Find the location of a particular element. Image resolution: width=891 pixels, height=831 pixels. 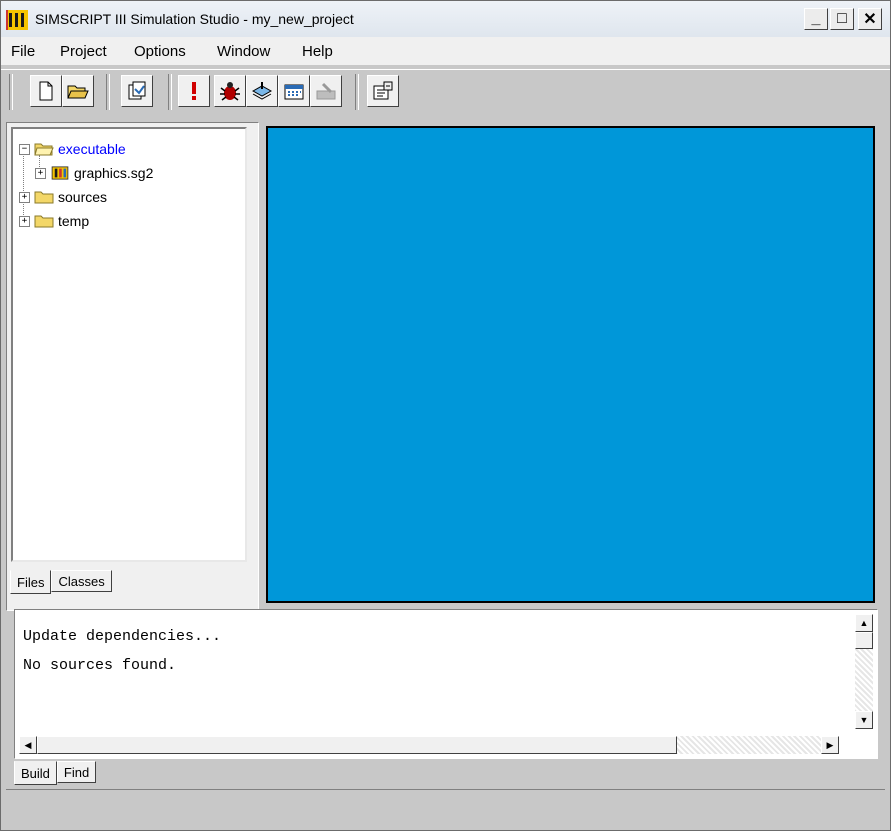

new-file-icon is located at coordinates (46, 91).